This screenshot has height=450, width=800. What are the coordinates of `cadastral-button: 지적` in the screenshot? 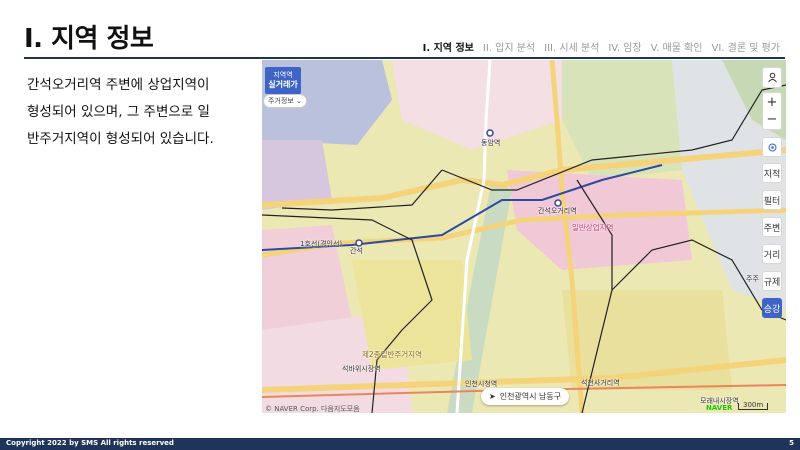 It's located at (772, 173).